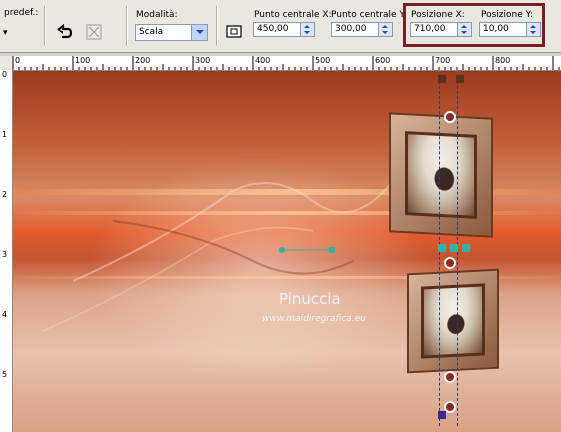 The width and height of the screenshot is (561, 432). Describe the element at coordinates (203, 60) in the screenshot. I see `ruler-tick-label: 300` at that location.